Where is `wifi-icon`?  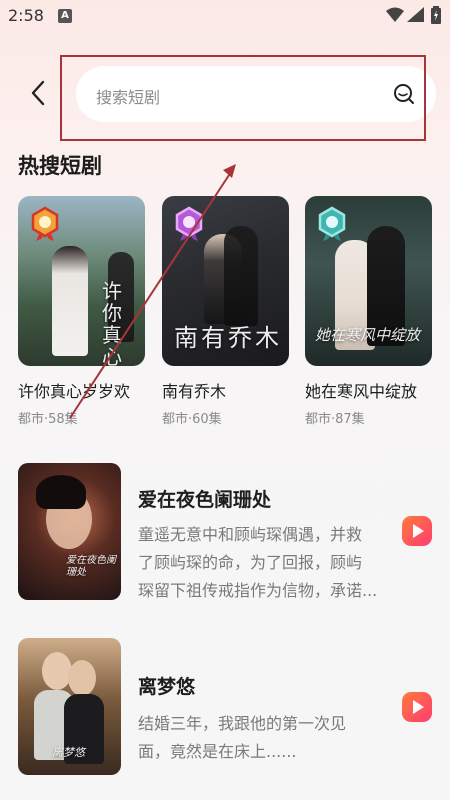 wifi-icon is located at coordinates (395, 14).